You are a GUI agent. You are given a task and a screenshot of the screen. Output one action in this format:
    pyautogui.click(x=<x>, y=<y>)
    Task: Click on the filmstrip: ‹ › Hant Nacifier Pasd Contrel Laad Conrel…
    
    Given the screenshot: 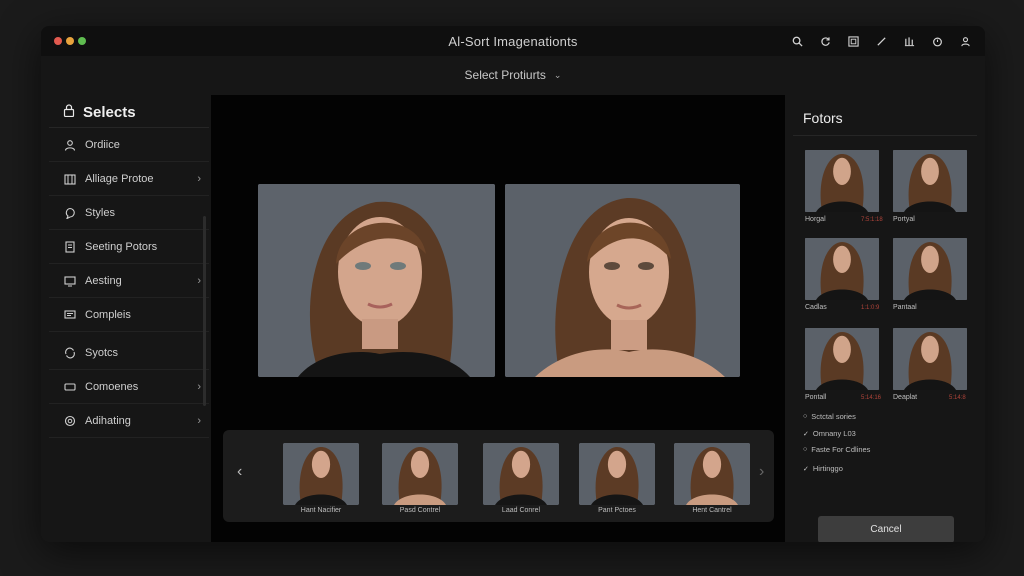 What is the action you would take?
    pyautogui.click(x=498, y=476)
    